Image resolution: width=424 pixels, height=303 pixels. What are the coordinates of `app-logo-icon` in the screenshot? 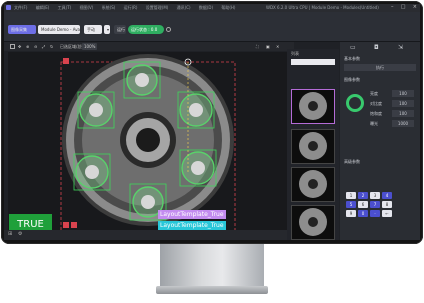 It's located at (8, 7).